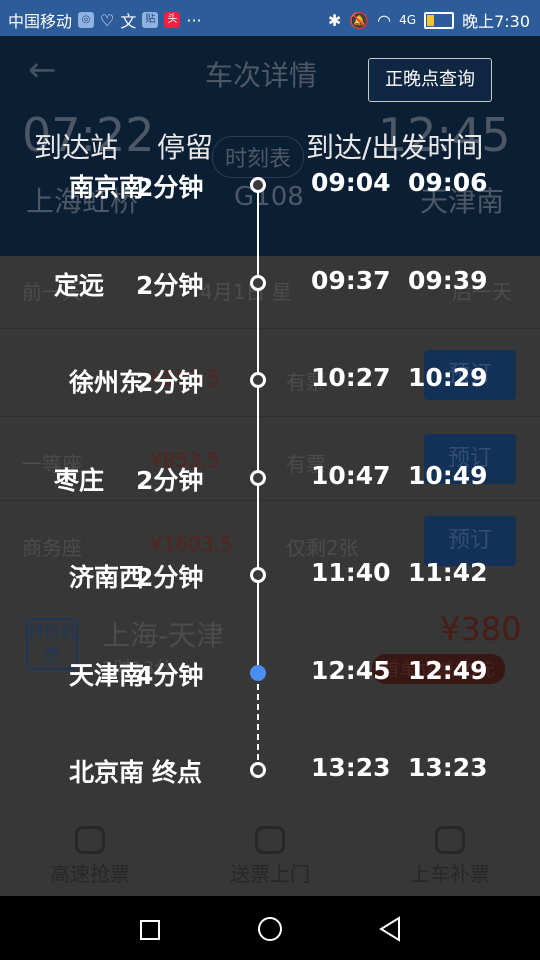 The image size is (540, 960). What do you see at coordinates (185, 147) in the screenshot?
I see `col-header-stop: 停留` at bounding box center [185, 147].